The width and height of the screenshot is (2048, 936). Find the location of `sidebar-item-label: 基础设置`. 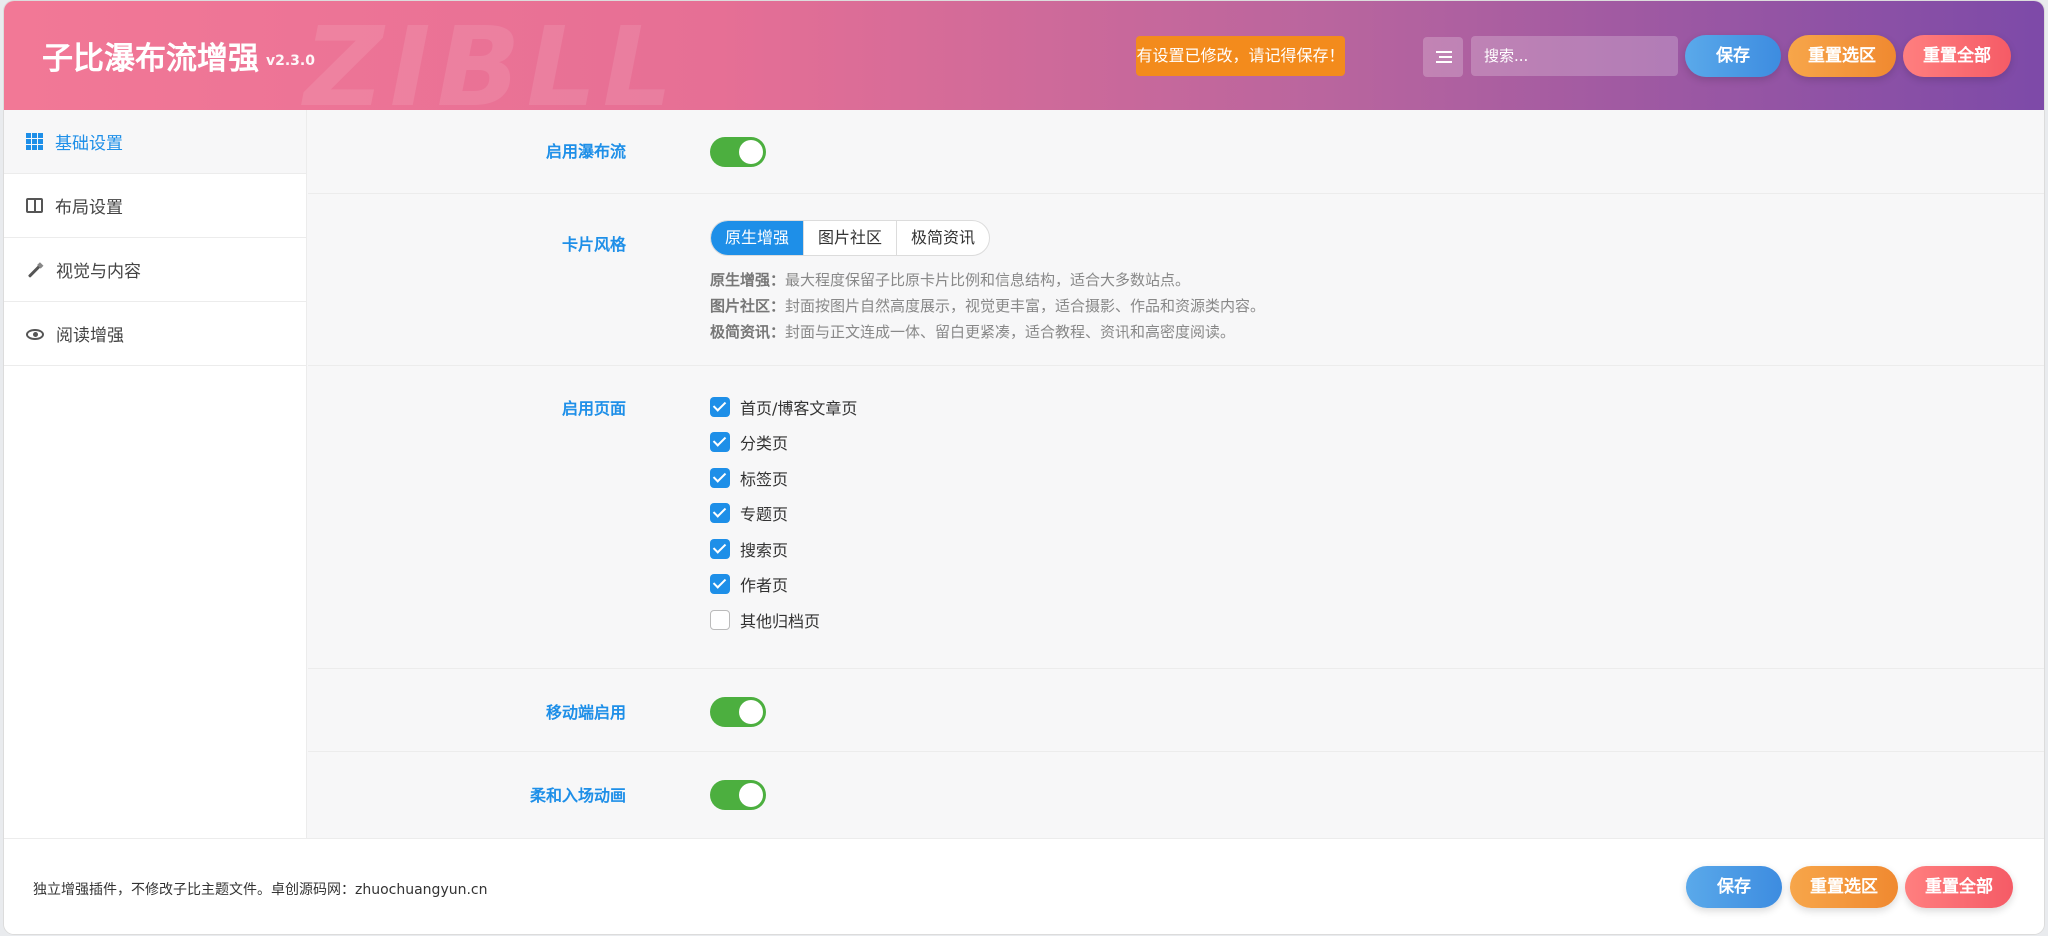

sidebar-item-label: 基础设置 is located at coordinates (89, 144).